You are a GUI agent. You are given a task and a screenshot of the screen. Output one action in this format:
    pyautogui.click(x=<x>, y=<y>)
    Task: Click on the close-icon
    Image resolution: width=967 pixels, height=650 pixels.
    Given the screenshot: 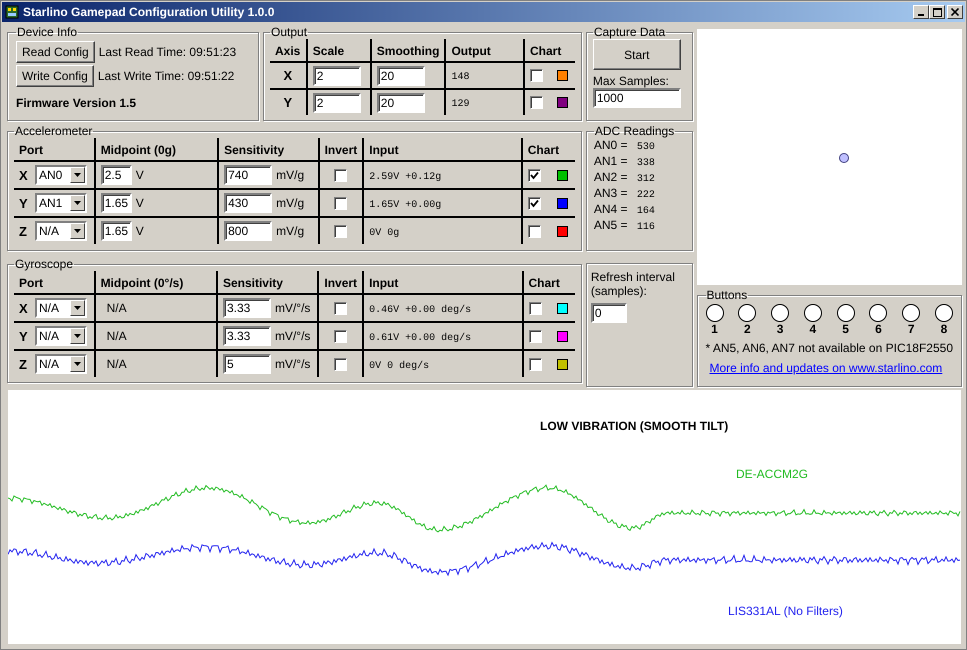 What is the action you would take?
    pyautogui.click(x=955, y=12)
    